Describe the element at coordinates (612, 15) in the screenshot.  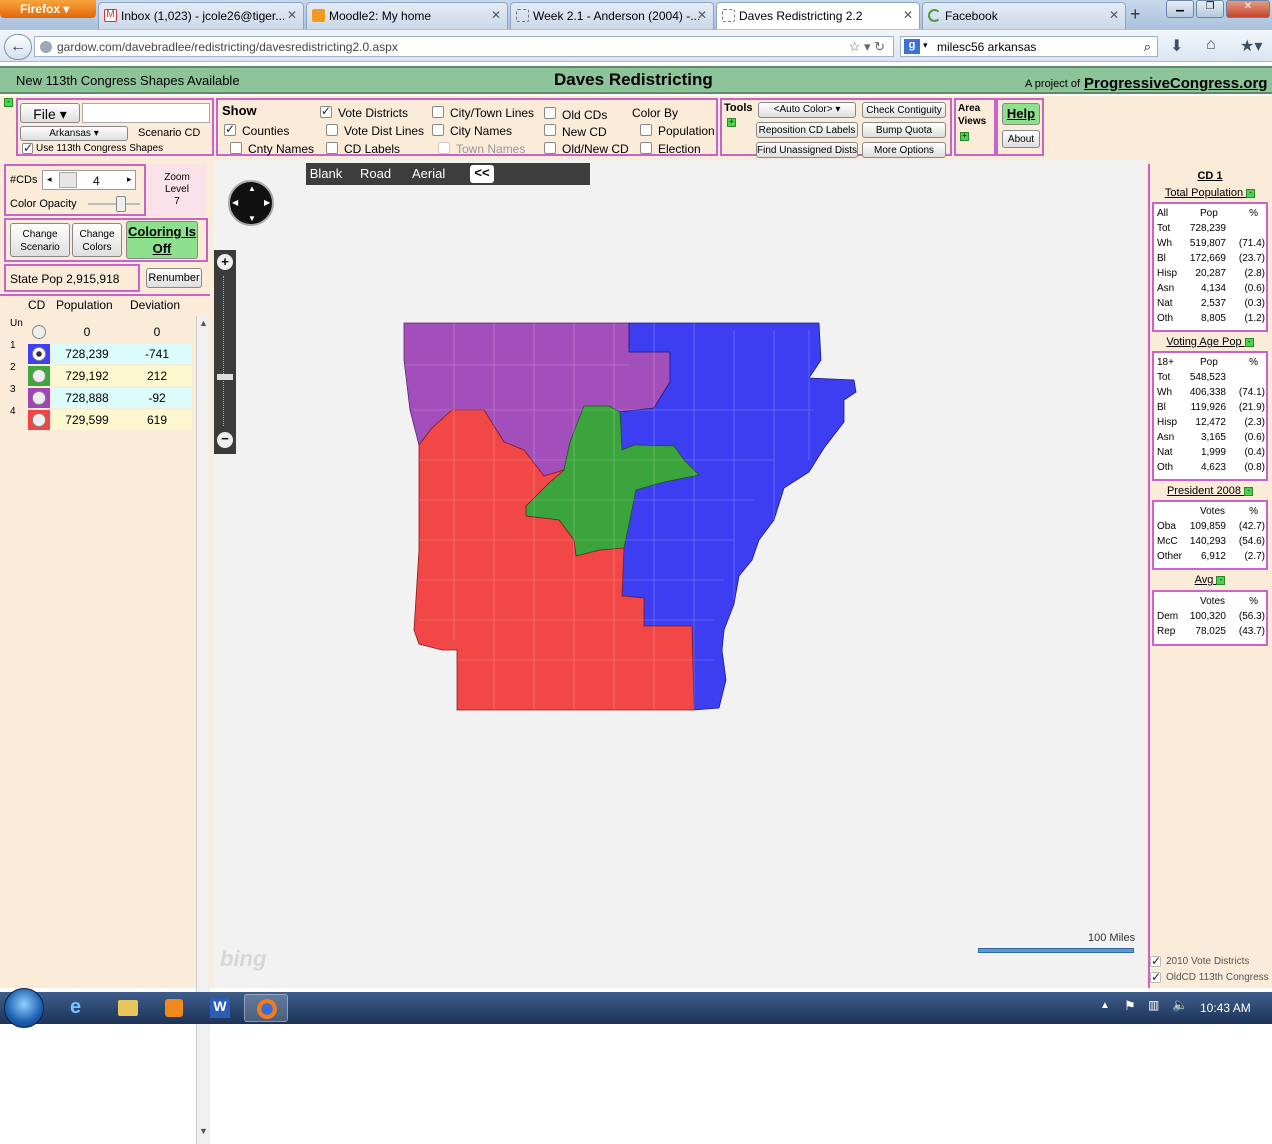
I see `tab-week: Week 2.1 - Anderson (2004) -... ✕` at that location.